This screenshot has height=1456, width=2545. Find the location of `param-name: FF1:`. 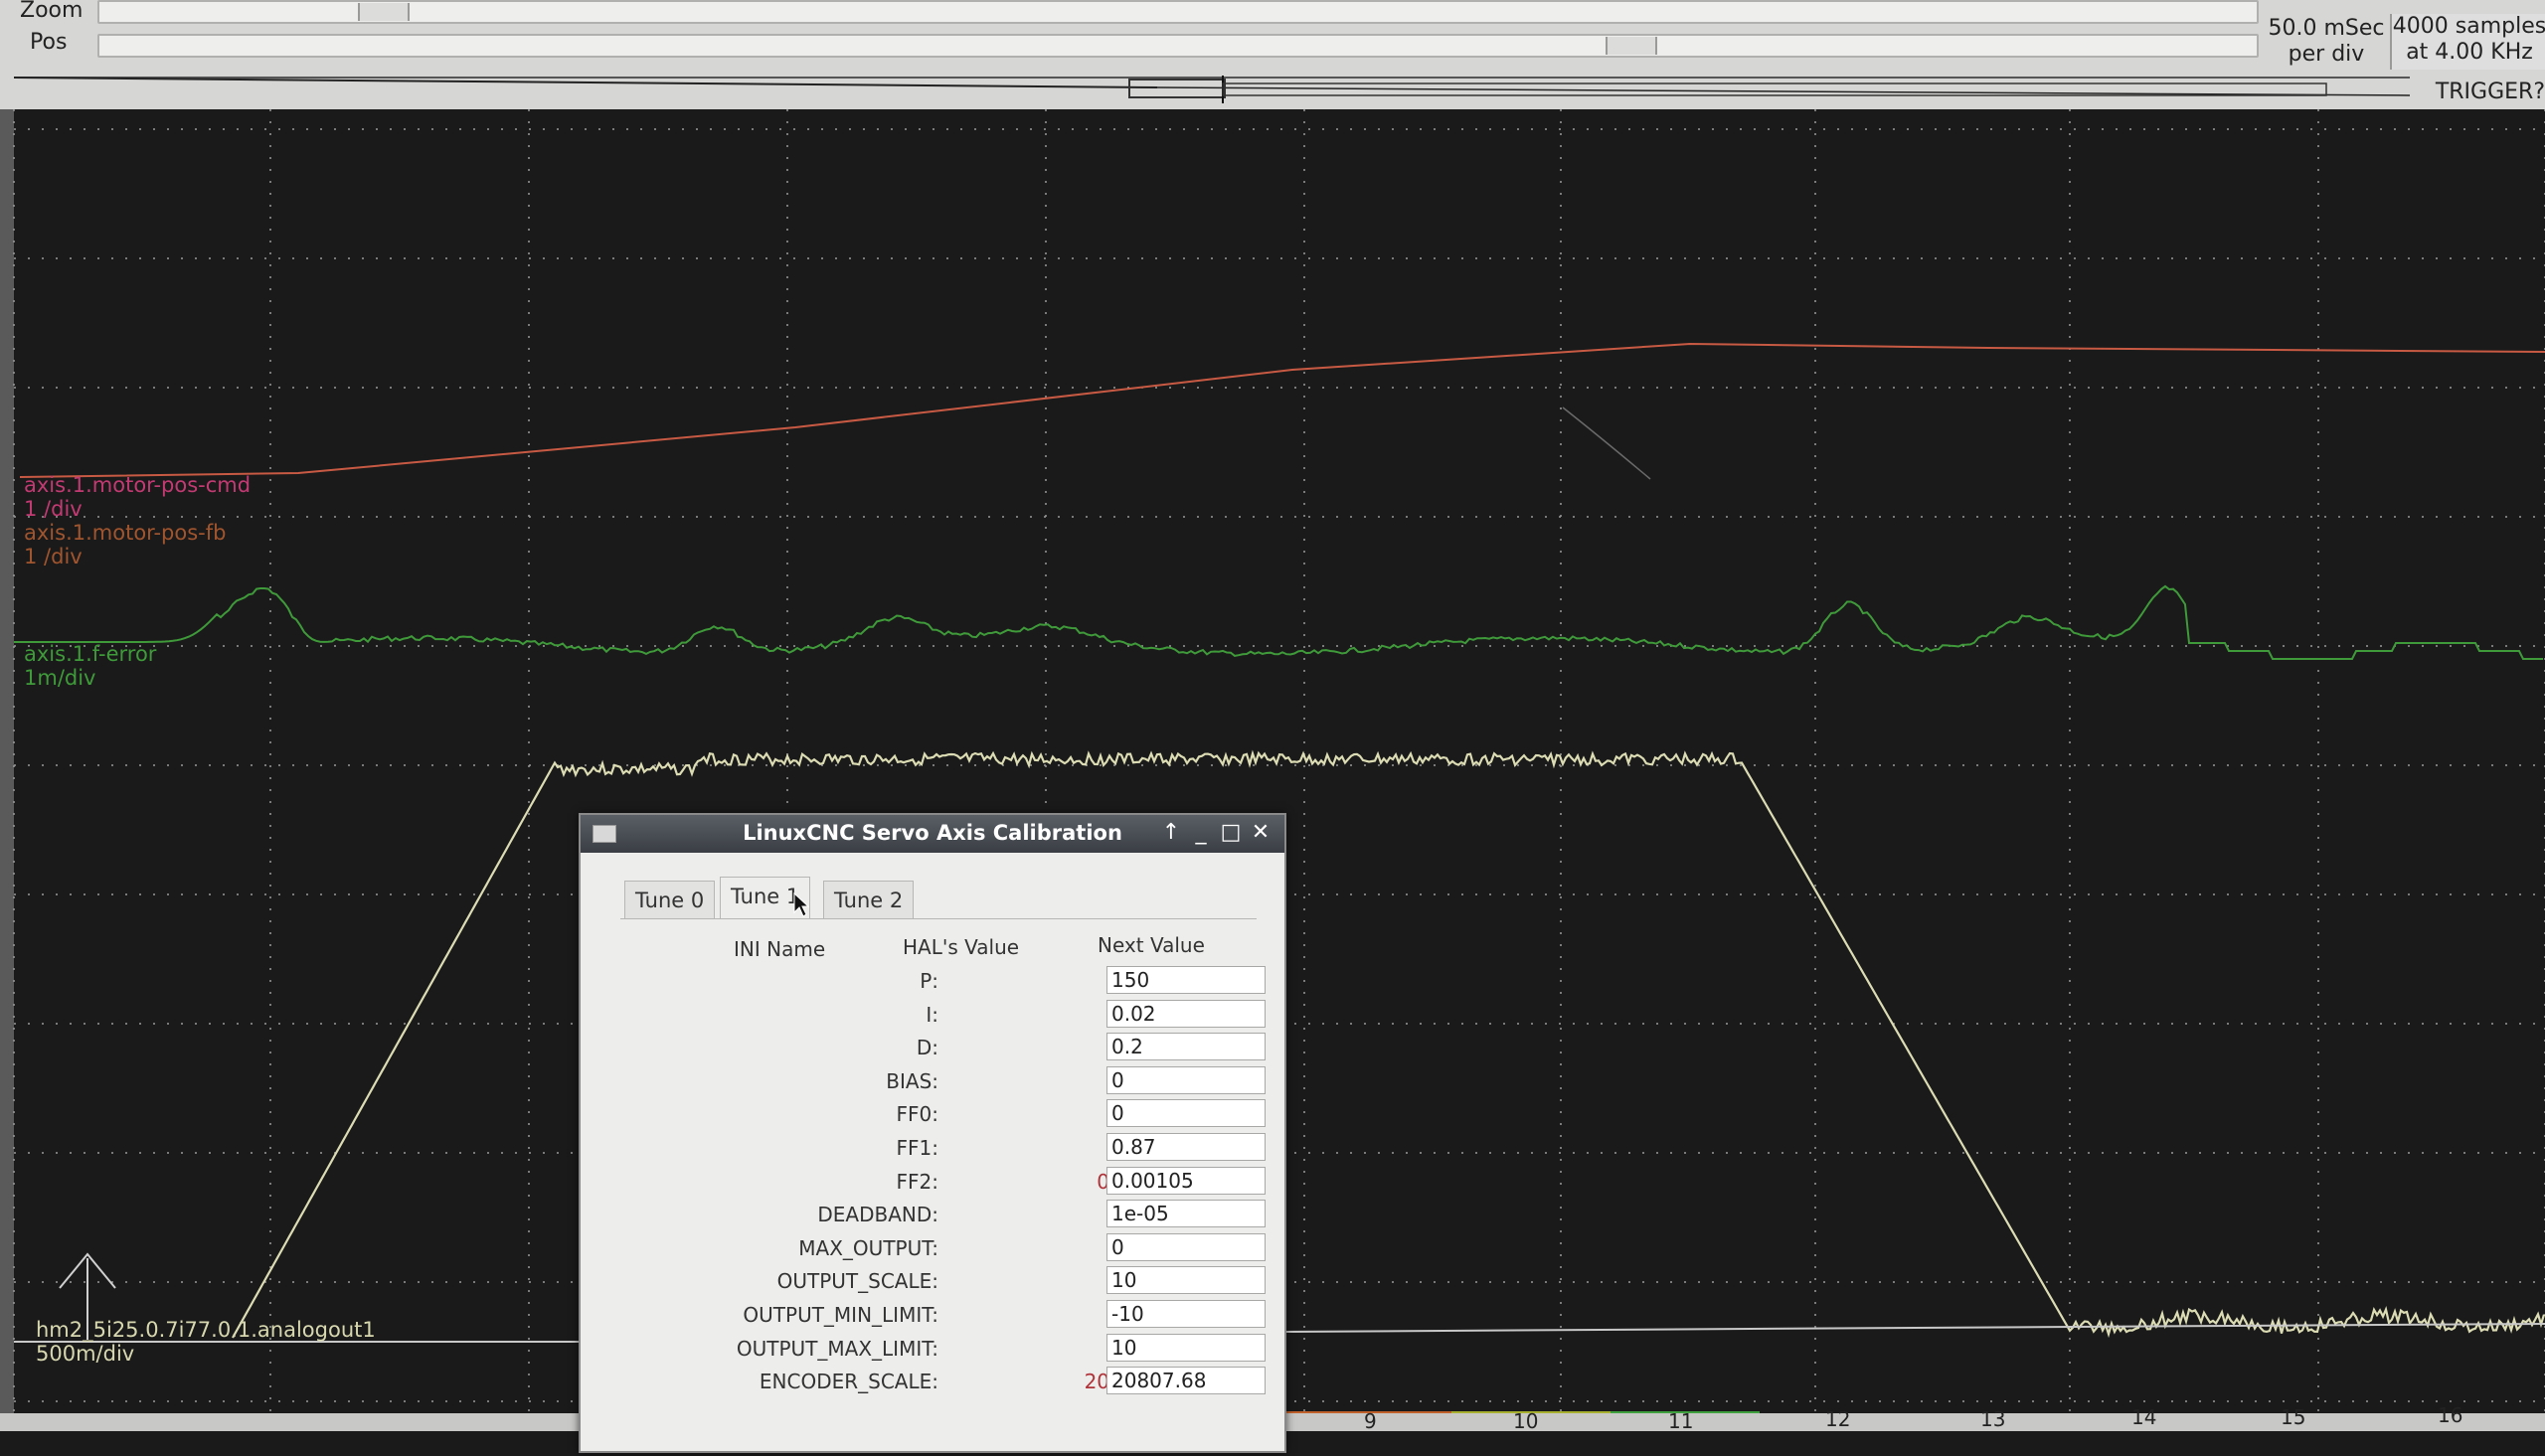

param-name: FF1: is located at coordinates (917, 1148).